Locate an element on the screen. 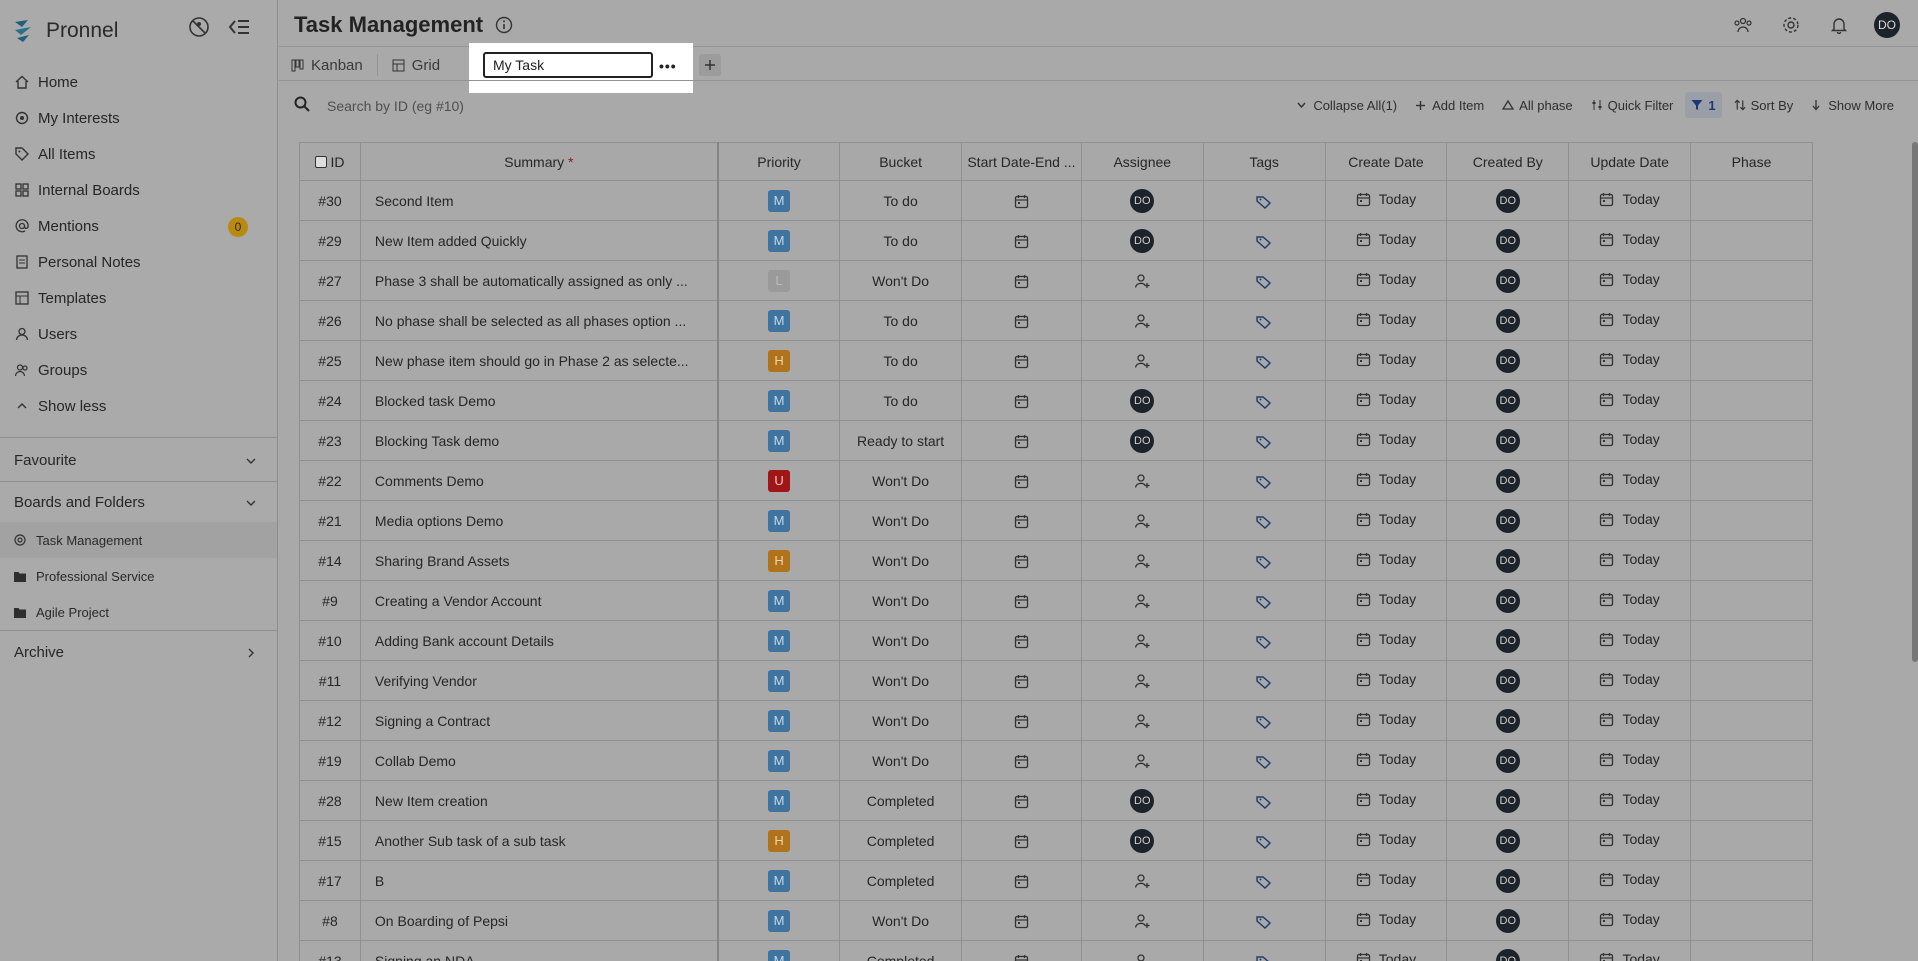 The width and height of the screenshot is (1918, 961). folder-item-professional-service: Professional Service is located at coordinates (138, 576).